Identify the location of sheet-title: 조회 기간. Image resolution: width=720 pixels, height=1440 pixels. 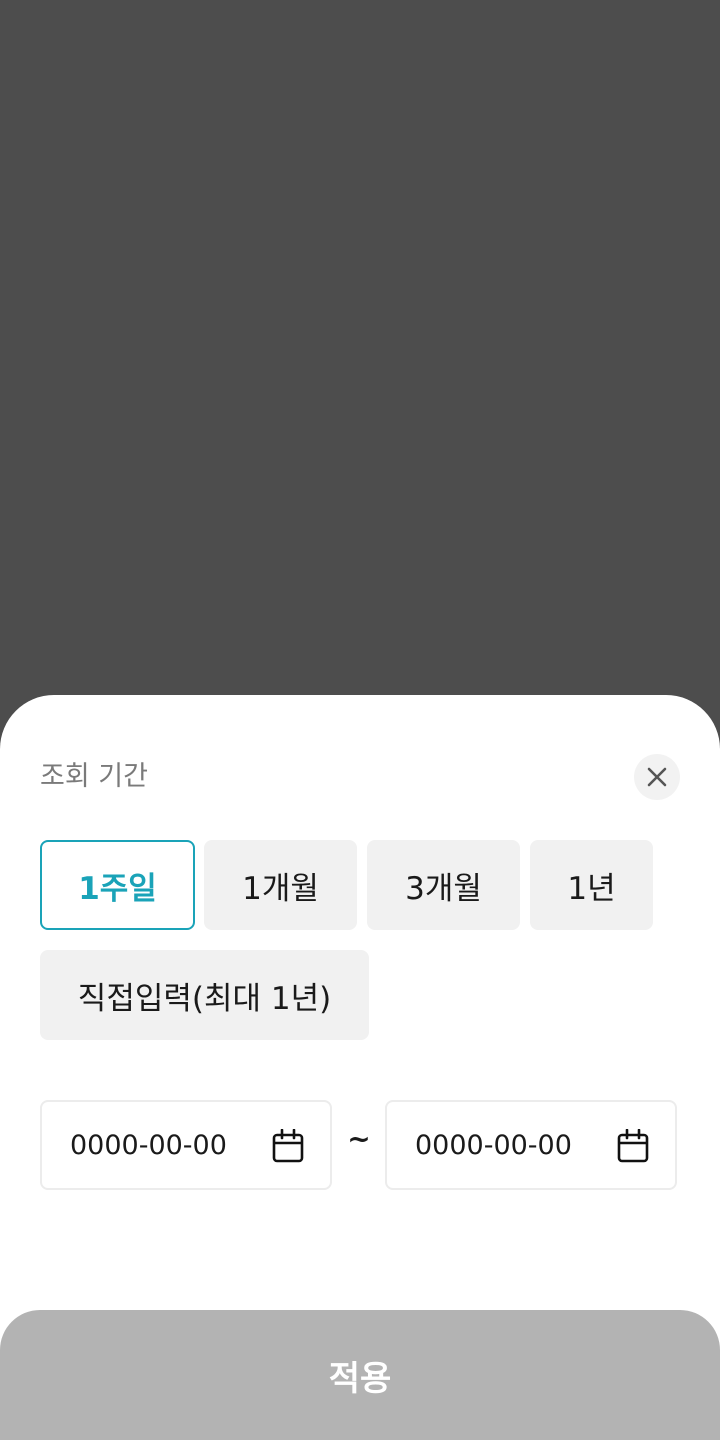
(94, 776).